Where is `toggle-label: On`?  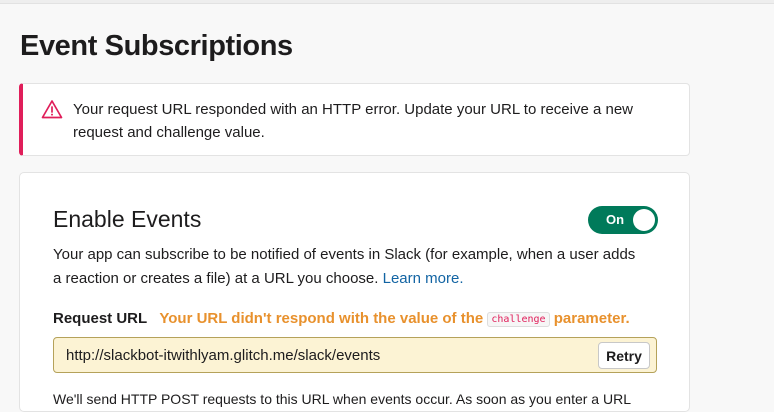
toggle-label: On is located at coordinates (615, 219).